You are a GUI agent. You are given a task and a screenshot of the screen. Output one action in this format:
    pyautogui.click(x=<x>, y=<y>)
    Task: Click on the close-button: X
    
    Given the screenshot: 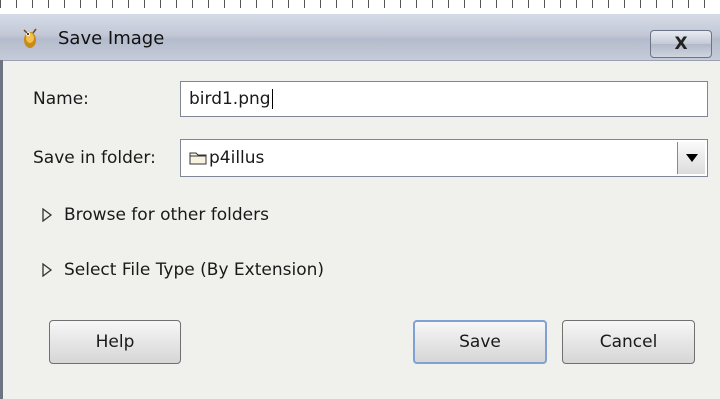 What is the action you would take?
    pyautogui.click(x=681, y=44)
    